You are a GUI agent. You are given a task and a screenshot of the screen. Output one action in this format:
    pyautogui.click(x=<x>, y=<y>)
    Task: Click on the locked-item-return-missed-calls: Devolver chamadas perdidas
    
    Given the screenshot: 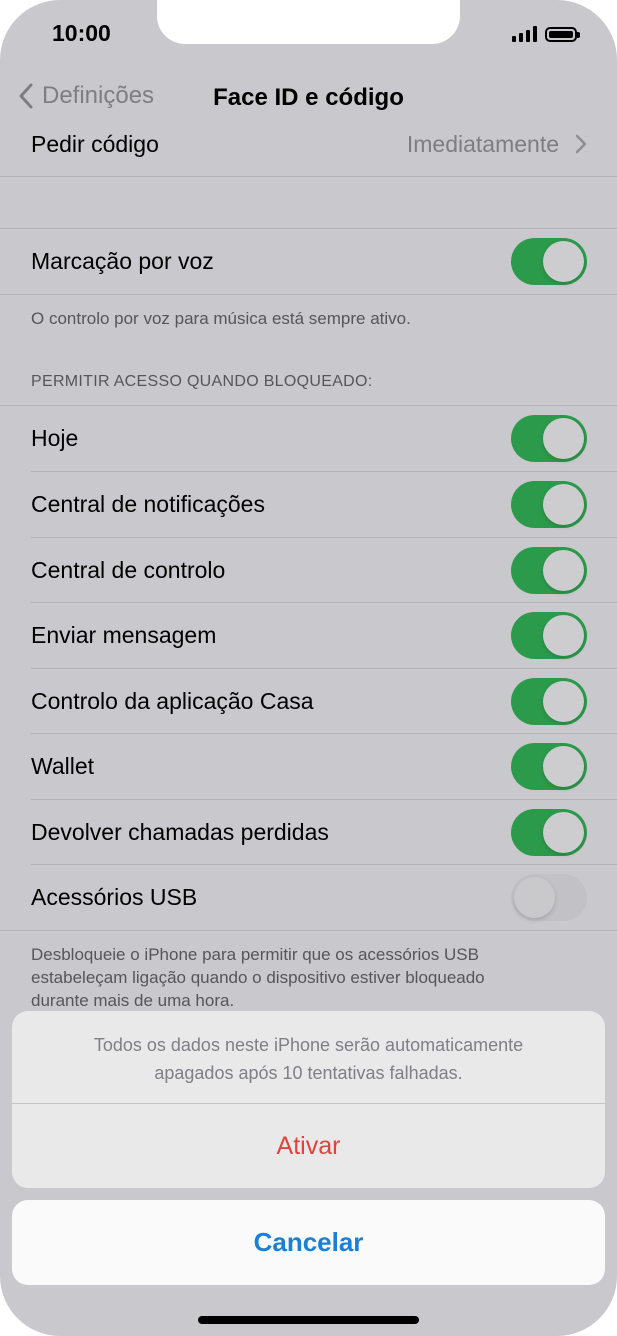 What is the action you would take?
    pyautogui.click(x=308, y=832)
    